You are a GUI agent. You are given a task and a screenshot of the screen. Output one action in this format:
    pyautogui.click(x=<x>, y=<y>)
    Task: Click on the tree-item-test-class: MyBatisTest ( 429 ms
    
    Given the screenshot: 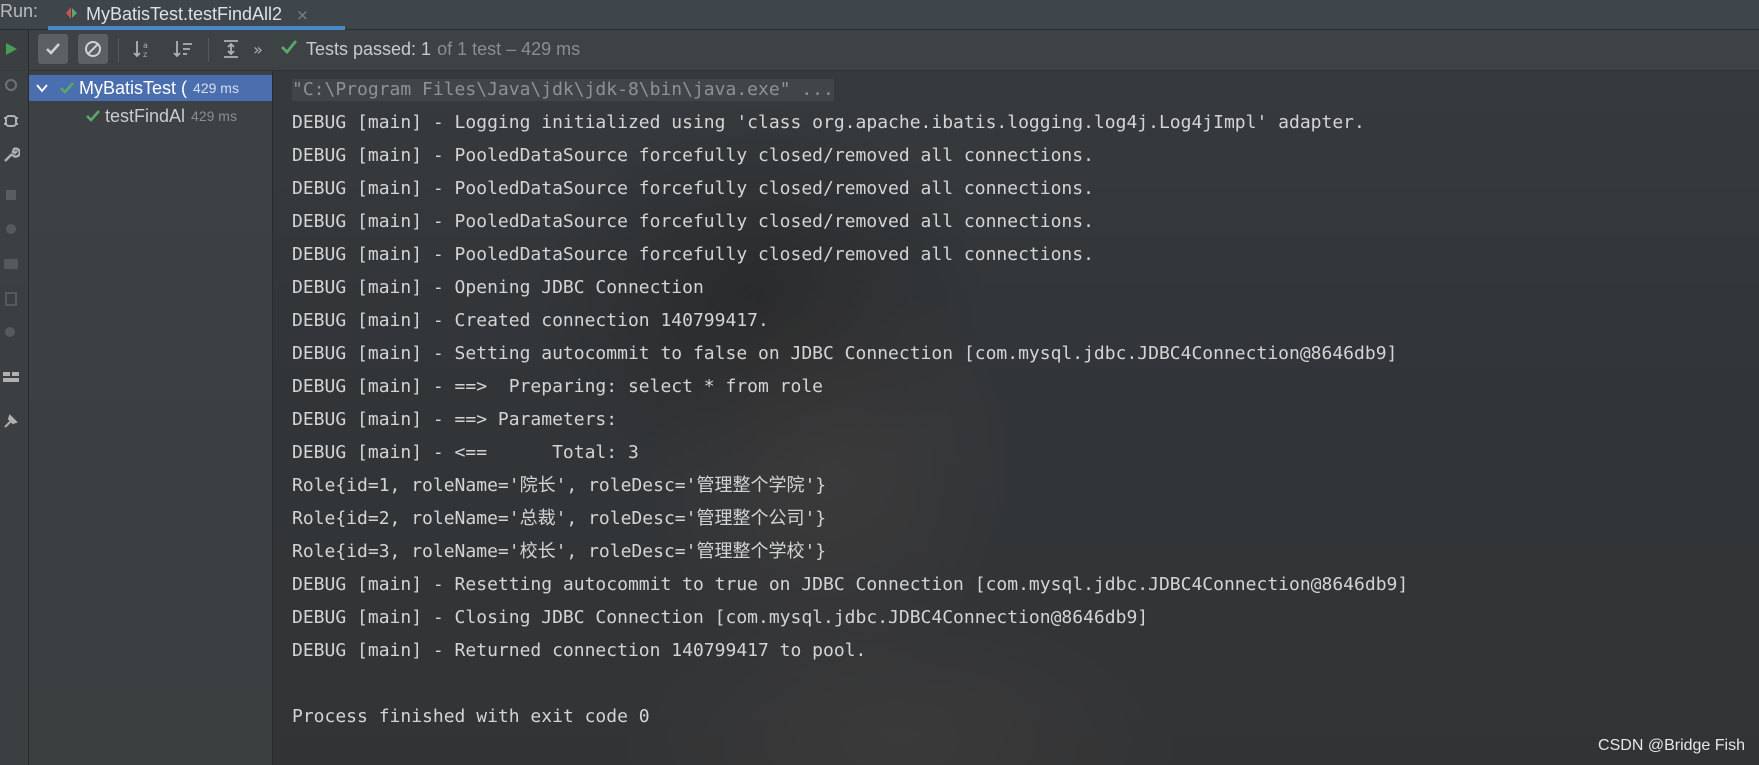 What is the action you would take?
    pyautogui.click(x=150, y=88)
    